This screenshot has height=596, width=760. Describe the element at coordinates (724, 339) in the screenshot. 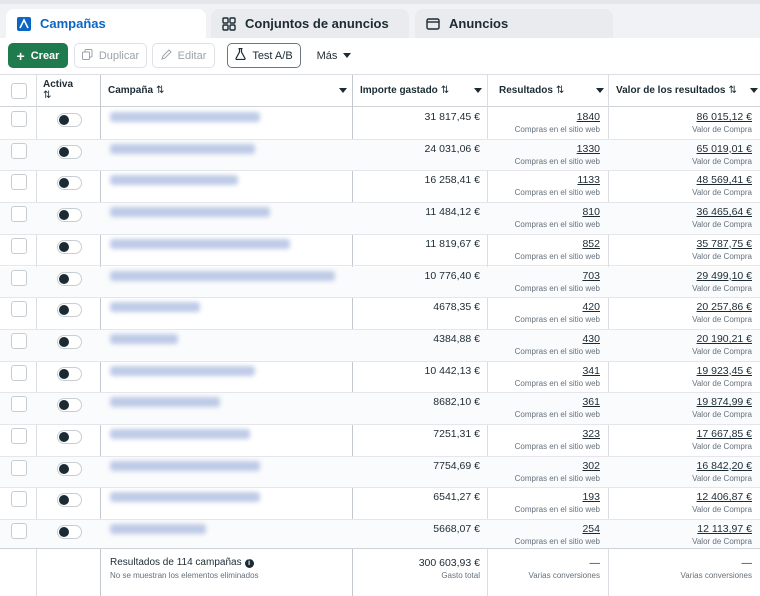

I see `value-cell: 20 190,21 €` at that location.